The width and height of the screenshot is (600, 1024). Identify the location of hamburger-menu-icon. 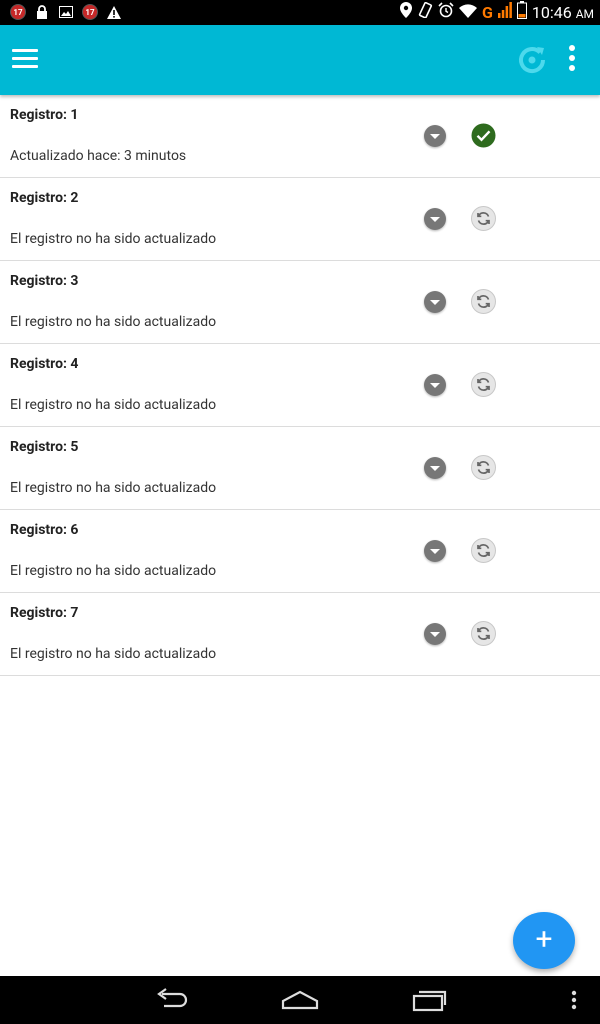
(25, 59).